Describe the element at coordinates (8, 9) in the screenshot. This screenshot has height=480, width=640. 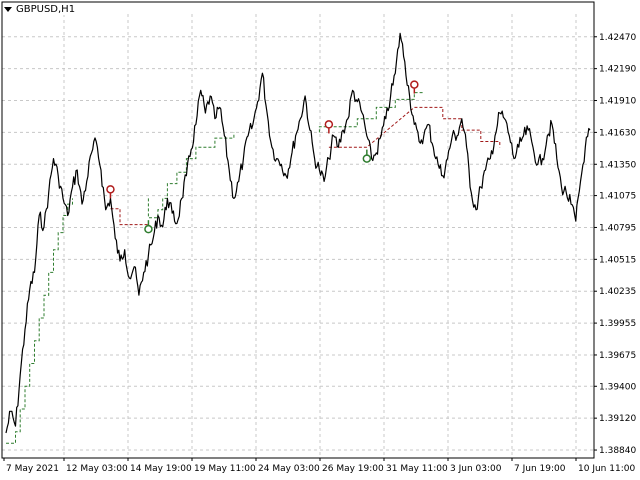
I see `triangle-down-icon` at that location.